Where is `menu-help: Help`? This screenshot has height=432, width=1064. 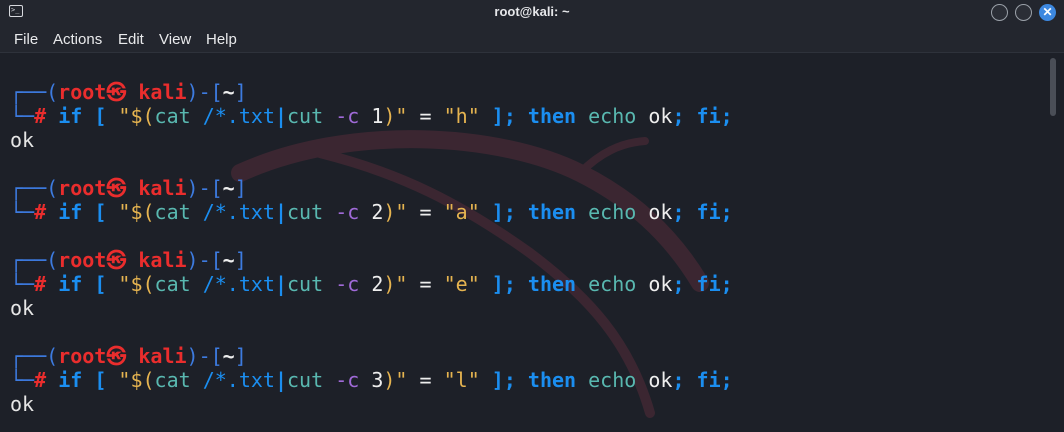 menu-help: Help is located at coordinates (221, 39).